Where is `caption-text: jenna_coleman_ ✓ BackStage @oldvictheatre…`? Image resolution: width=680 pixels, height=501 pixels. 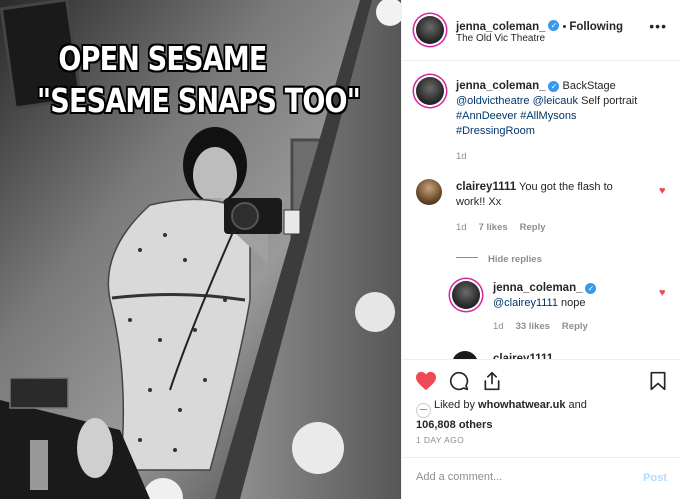 caption-text: jenna_coleman_ ✓ BackStage @oldvictheatre… is located at coordinates (561, 109).